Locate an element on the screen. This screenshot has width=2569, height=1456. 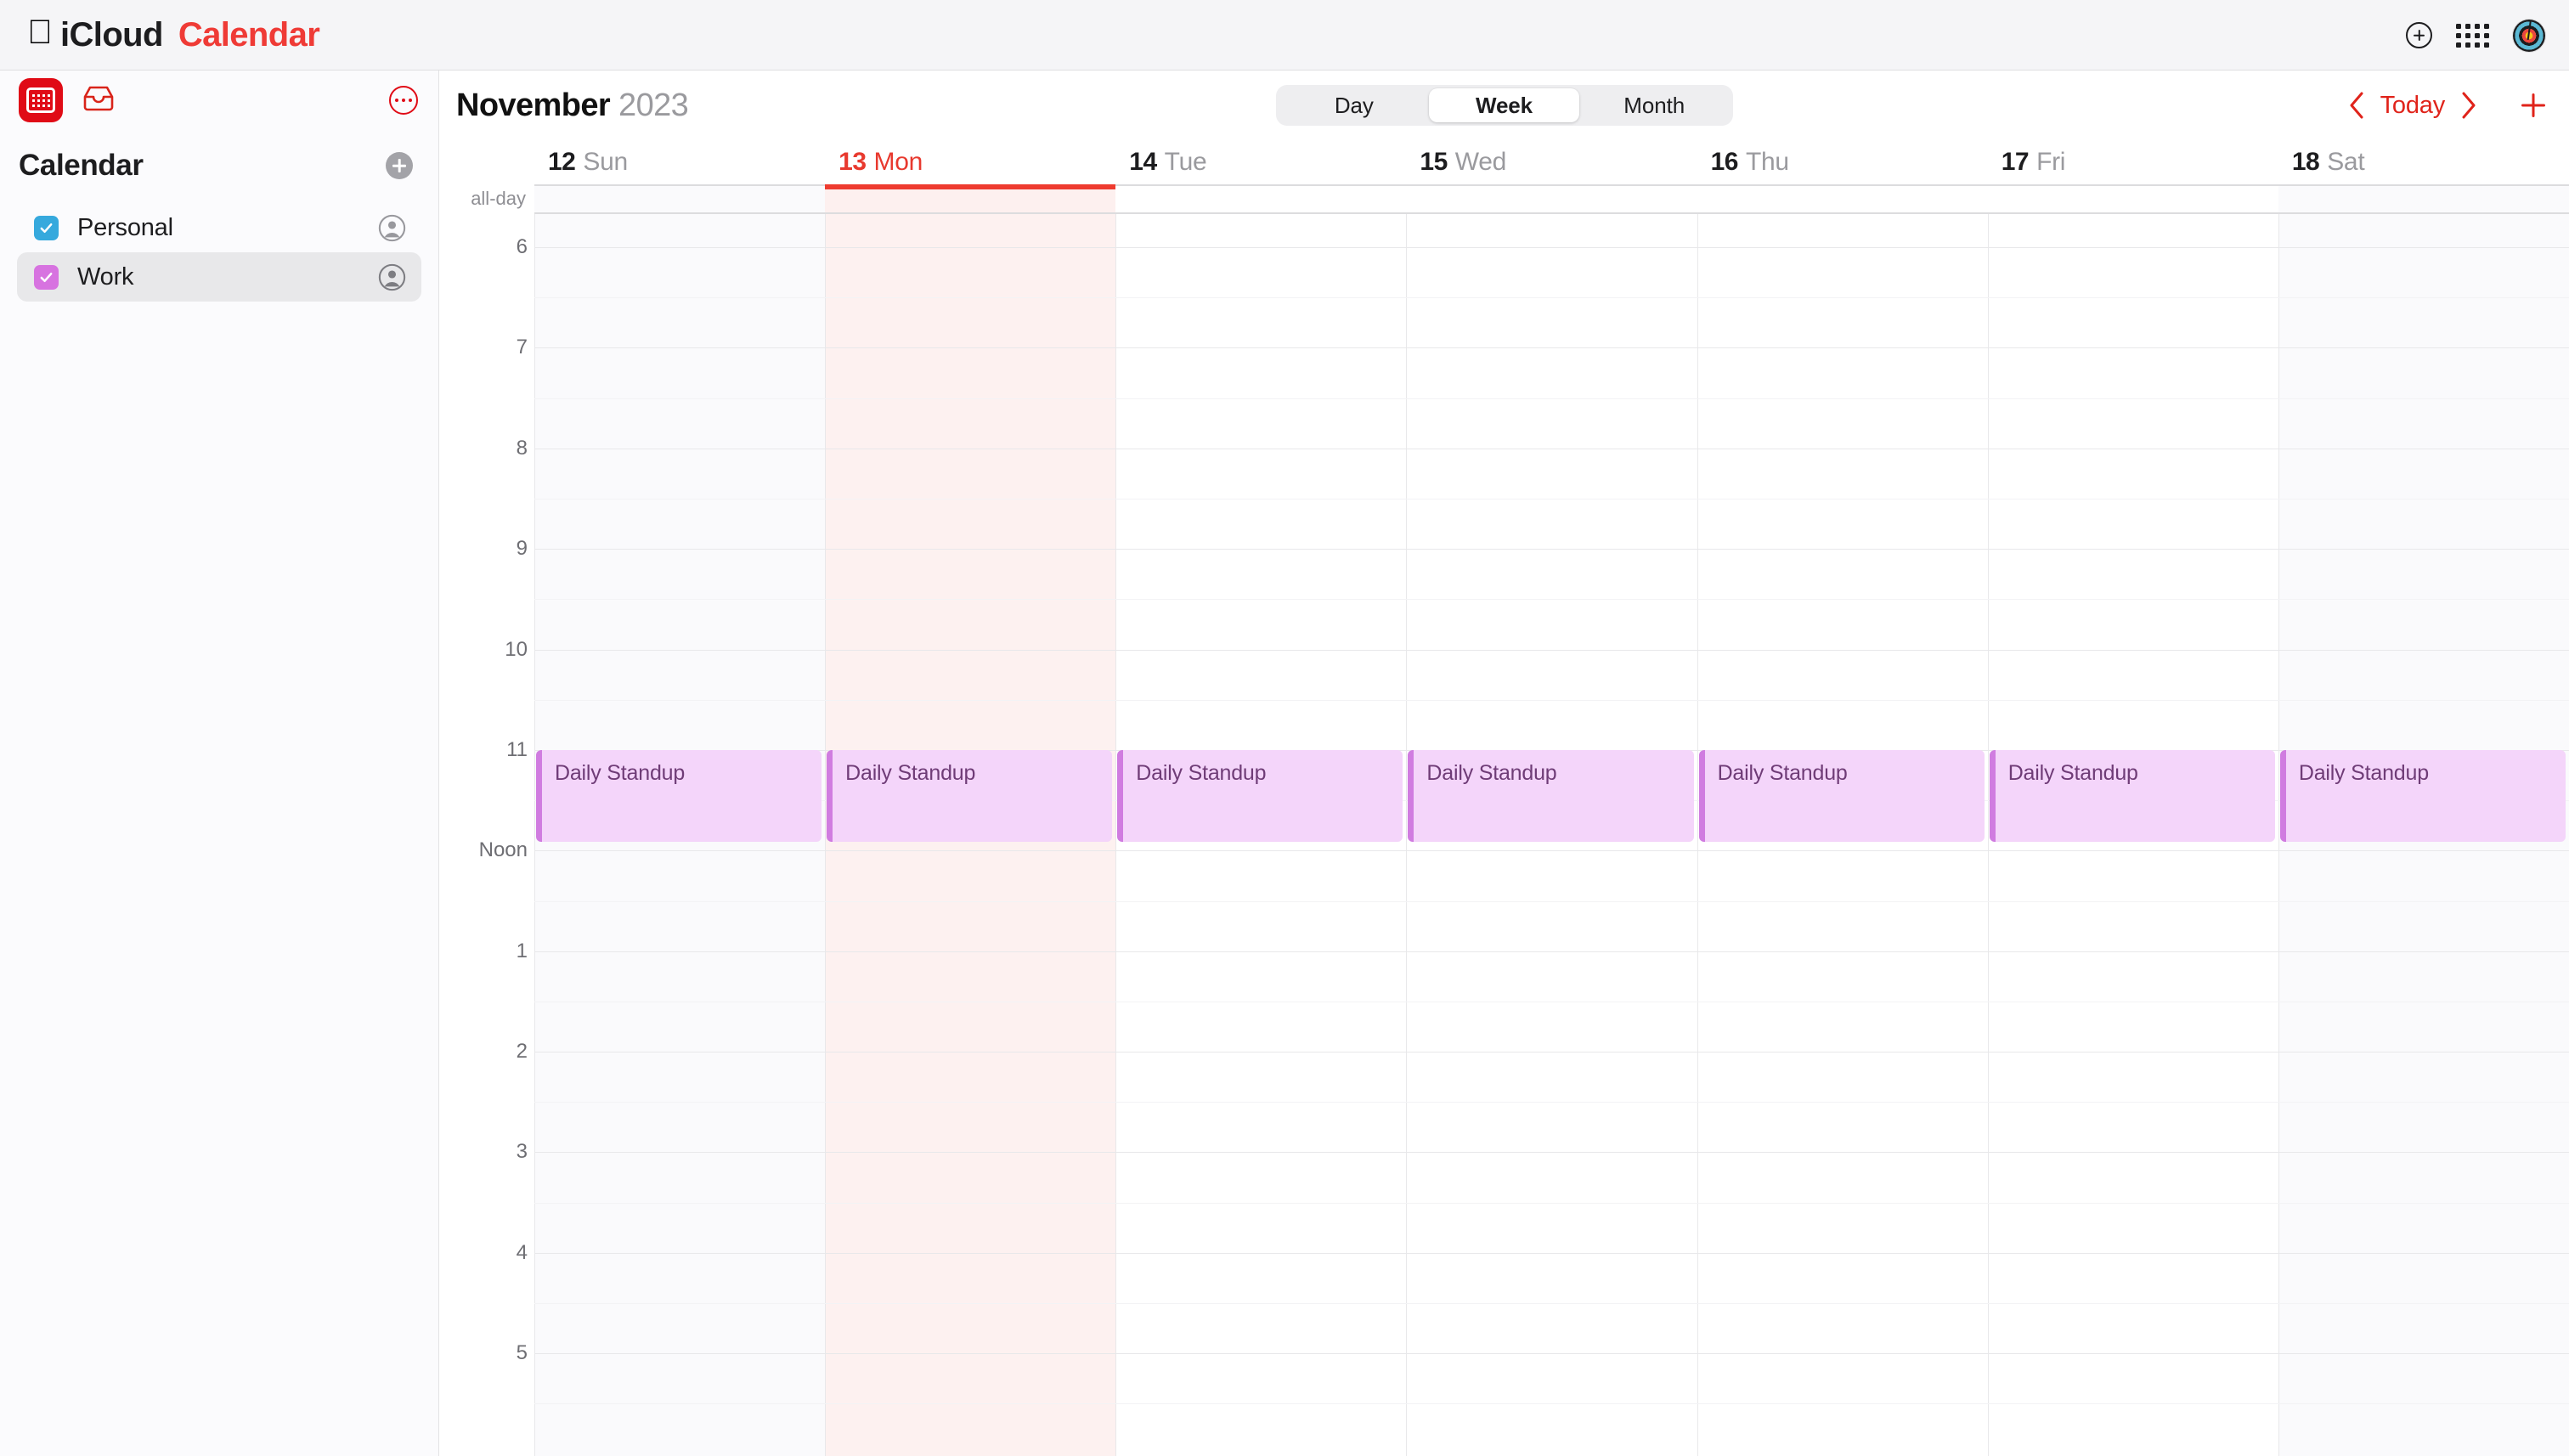
day-header-thu: 16 Thu is located at coordinates (1843, 162).